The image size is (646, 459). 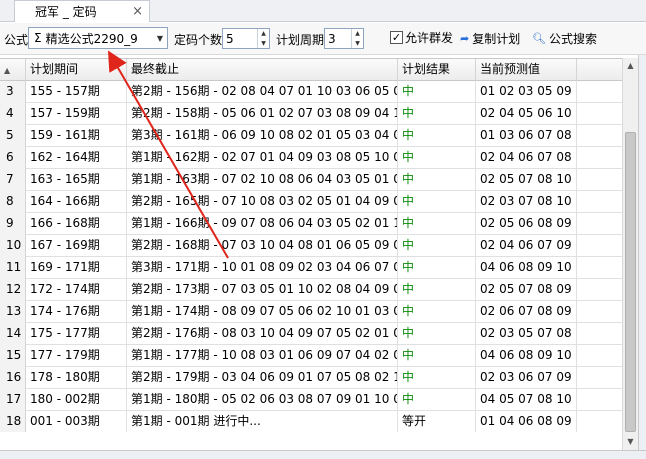 I want to click on scrollbar-thumb, so click(x=630, y=282).